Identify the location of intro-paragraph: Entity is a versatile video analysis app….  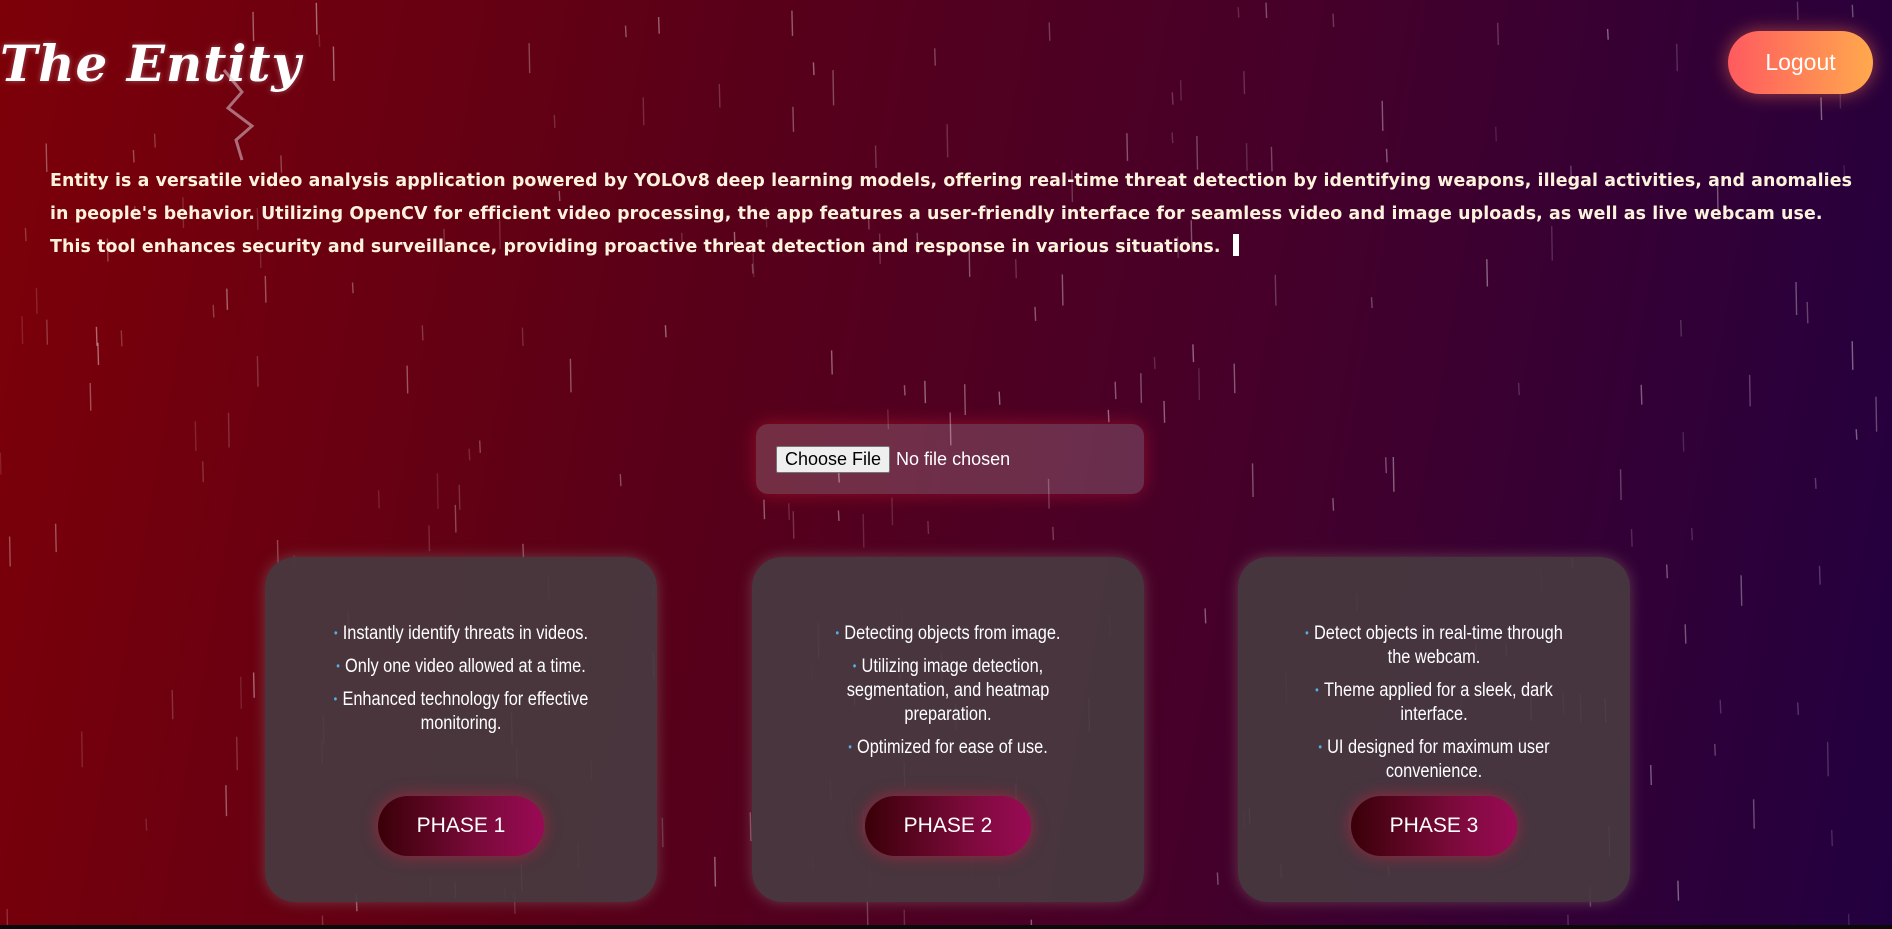
(955, 214).